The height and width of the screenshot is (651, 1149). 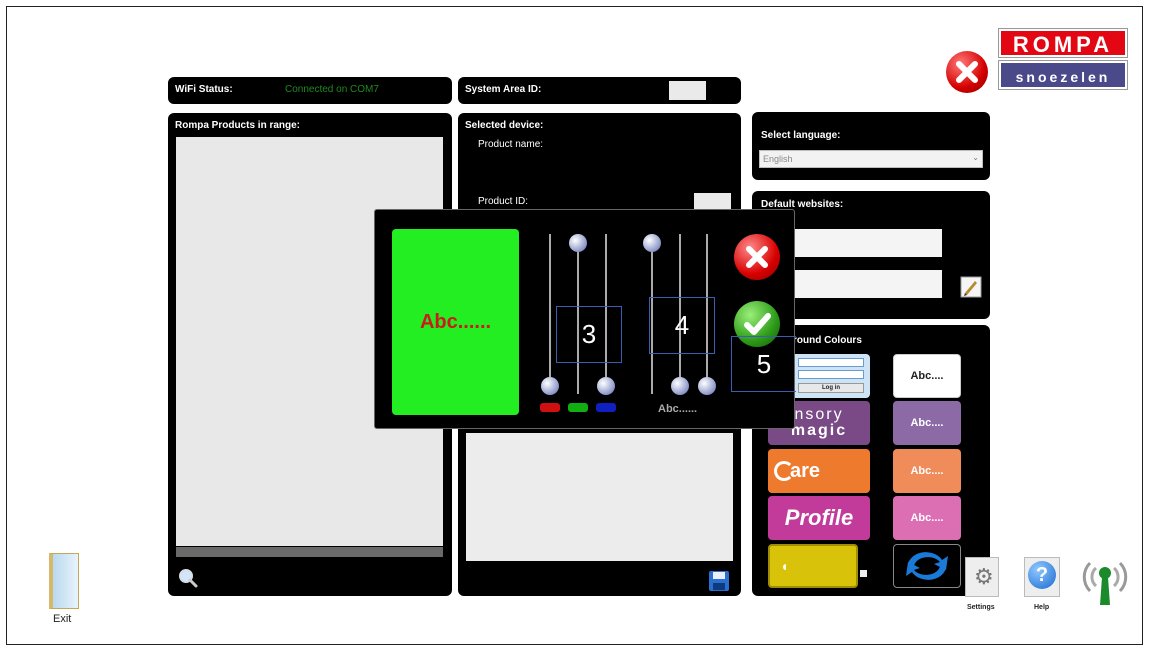 What do you see at coordinates (871, 146) in the screenshot?
I see `language-panel: Select language: English ⌄` at bounding box center [871, 146].